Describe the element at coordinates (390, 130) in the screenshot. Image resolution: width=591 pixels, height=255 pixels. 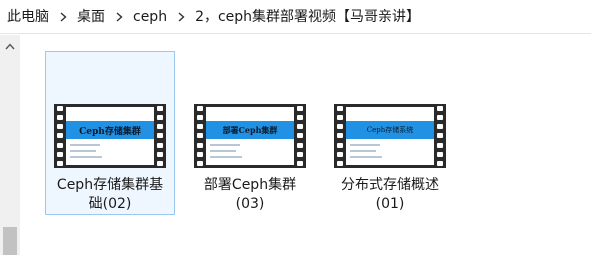
I see `thumbnail-title: Ceph存储系统` at that location.